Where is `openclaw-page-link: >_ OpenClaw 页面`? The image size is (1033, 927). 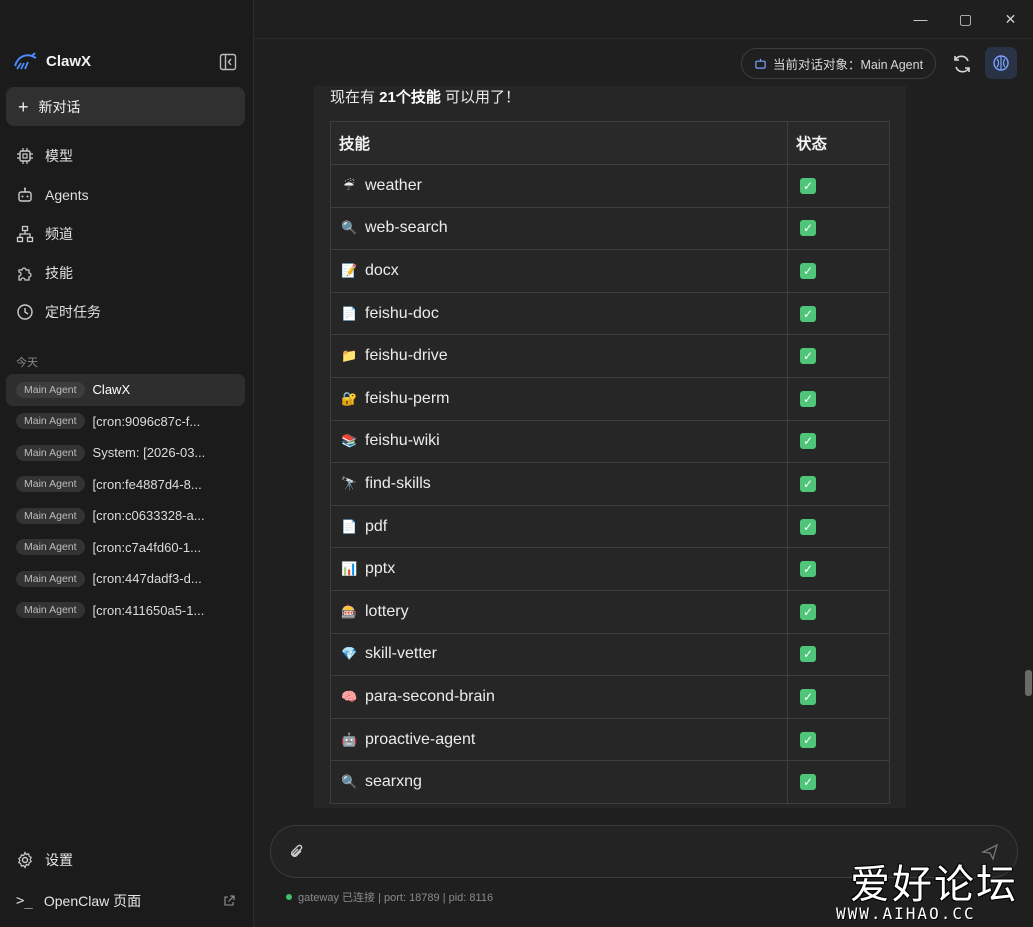
openclaw-page-link: >_ OpenClaw 页面 is located at coordinates (125, 901).